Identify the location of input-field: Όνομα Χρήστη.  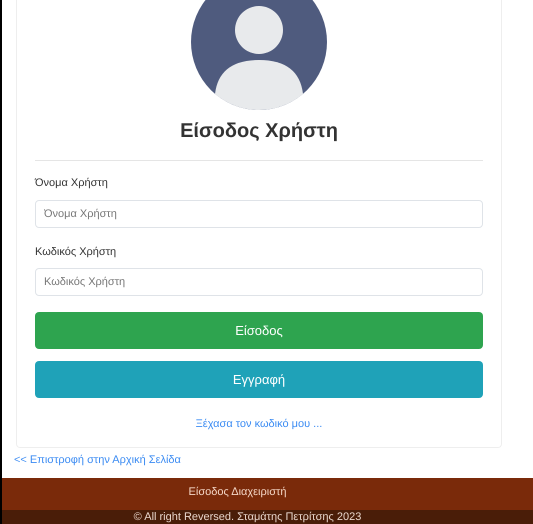
(259, 214).